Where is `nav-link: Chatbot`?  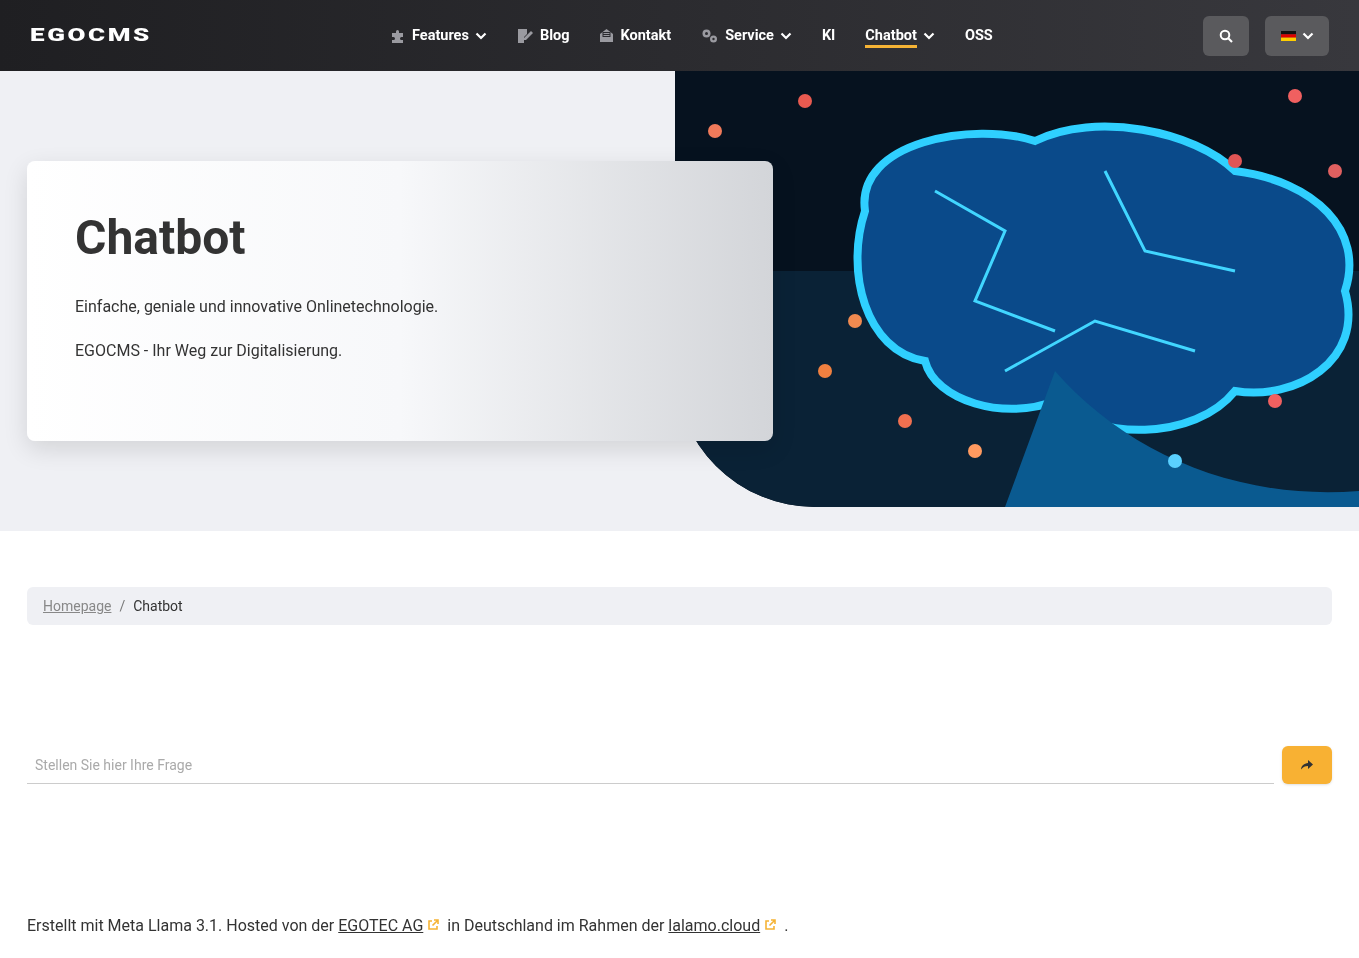
nav-link: Chatbot is located at coordinates (900, 35).